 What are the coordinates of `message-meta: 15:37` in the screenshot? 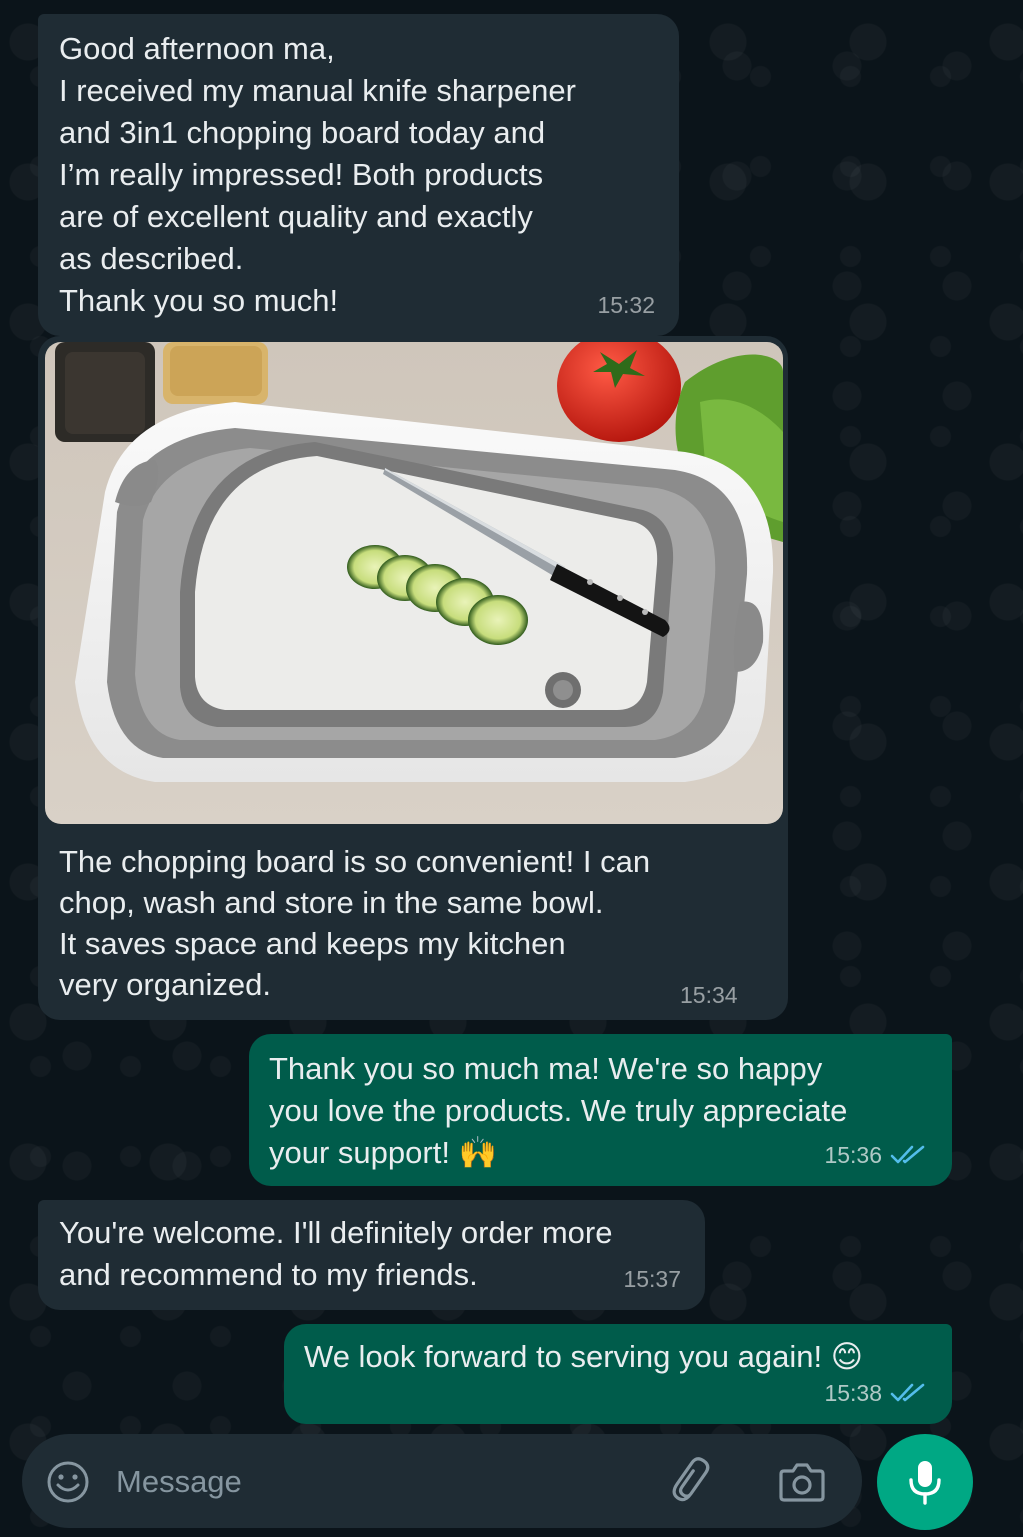 It's located at (652, 1279).